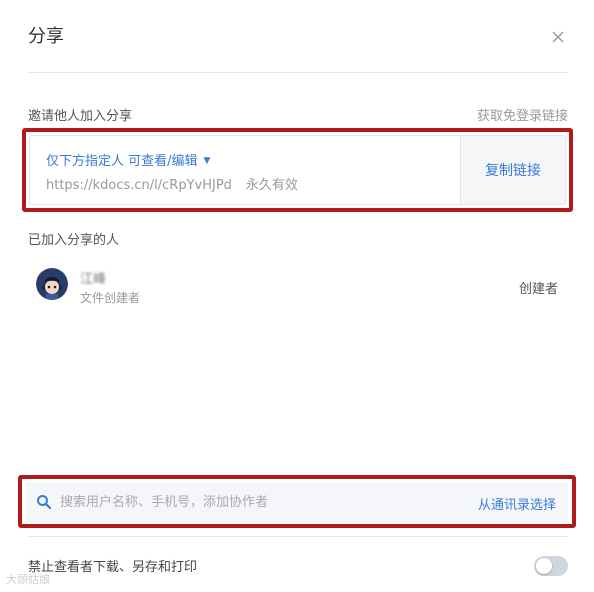  What do you see at coordinates (80, 116) in the screenshot?
I see `invite-section-label: 邀请他人加入分享` at bounding box center [80, 116].